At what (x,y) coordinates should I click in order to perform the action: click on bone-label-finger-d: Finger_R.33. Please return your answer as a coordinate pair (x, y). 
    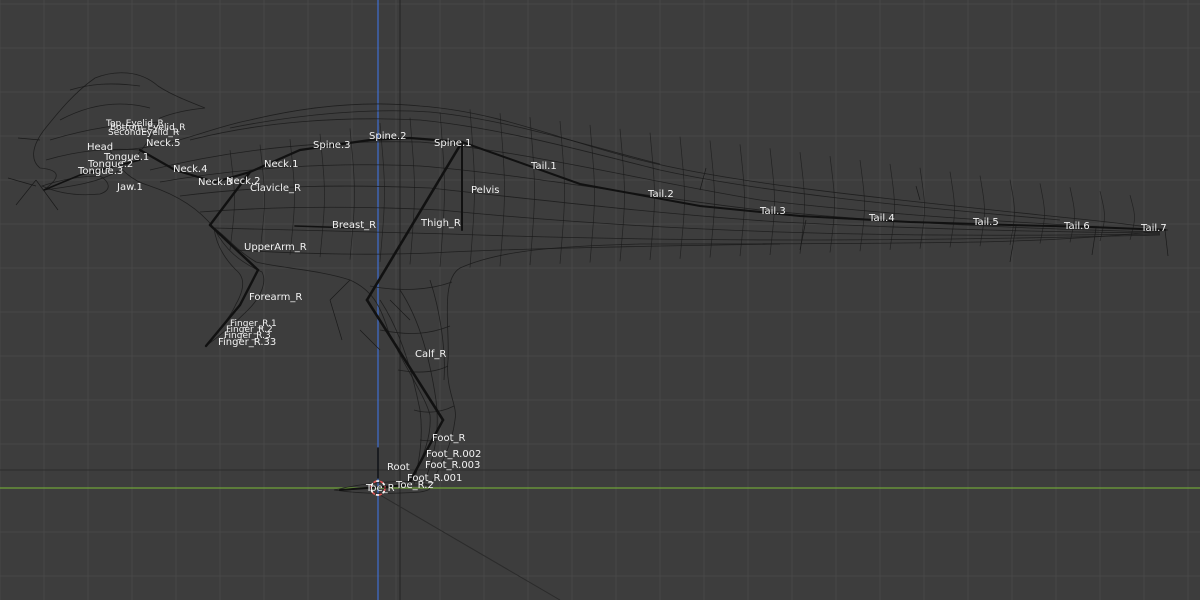
    Looking at the image, I should click on (247, 342).